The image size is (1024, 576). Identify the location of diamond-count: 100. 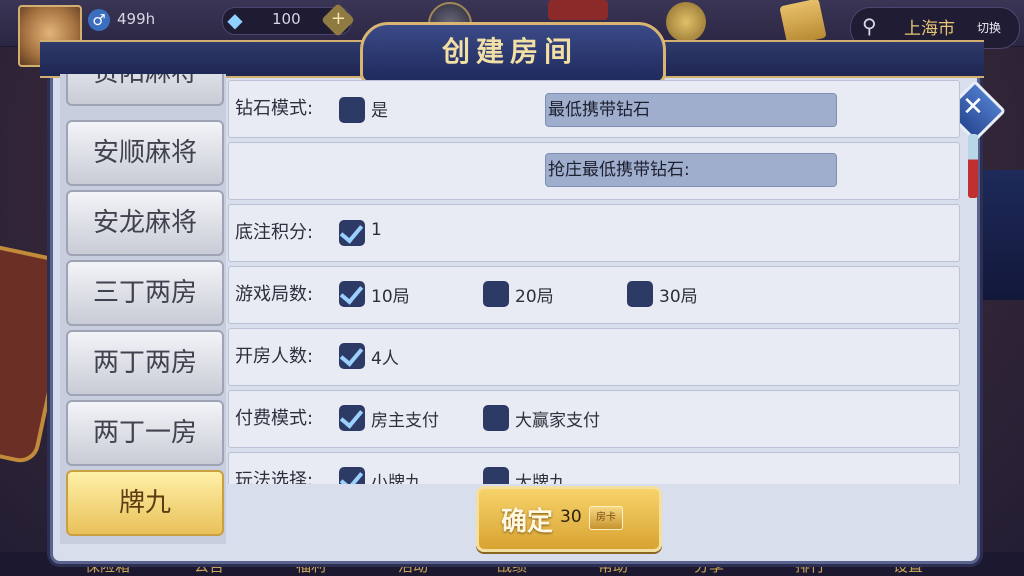
(286, 19).